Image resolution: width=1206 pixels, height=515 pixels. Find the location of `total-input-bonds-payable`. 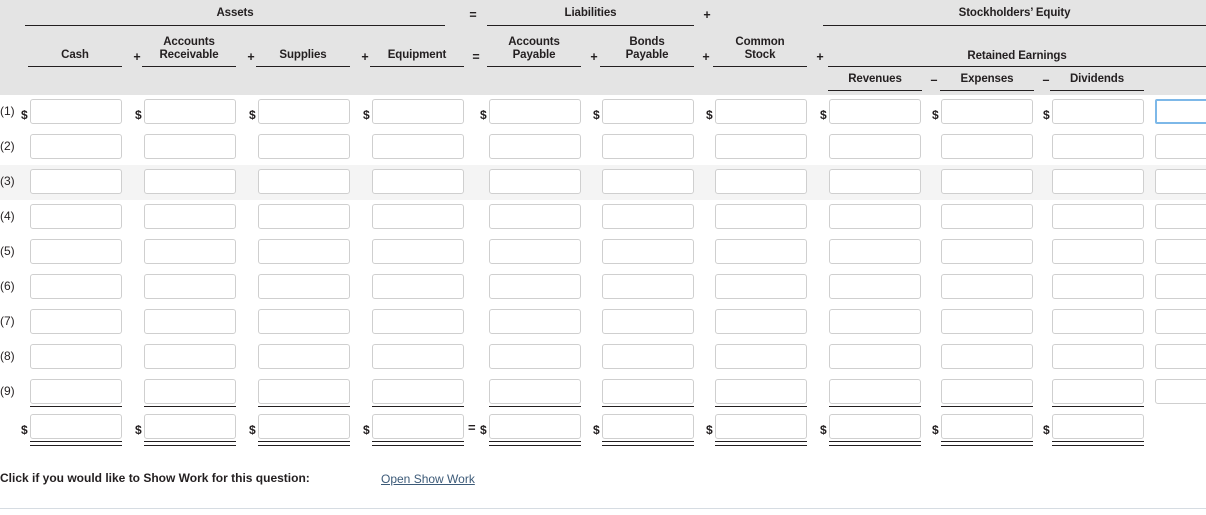

total-input-bonds-payable is located at coordinates (648, 426).